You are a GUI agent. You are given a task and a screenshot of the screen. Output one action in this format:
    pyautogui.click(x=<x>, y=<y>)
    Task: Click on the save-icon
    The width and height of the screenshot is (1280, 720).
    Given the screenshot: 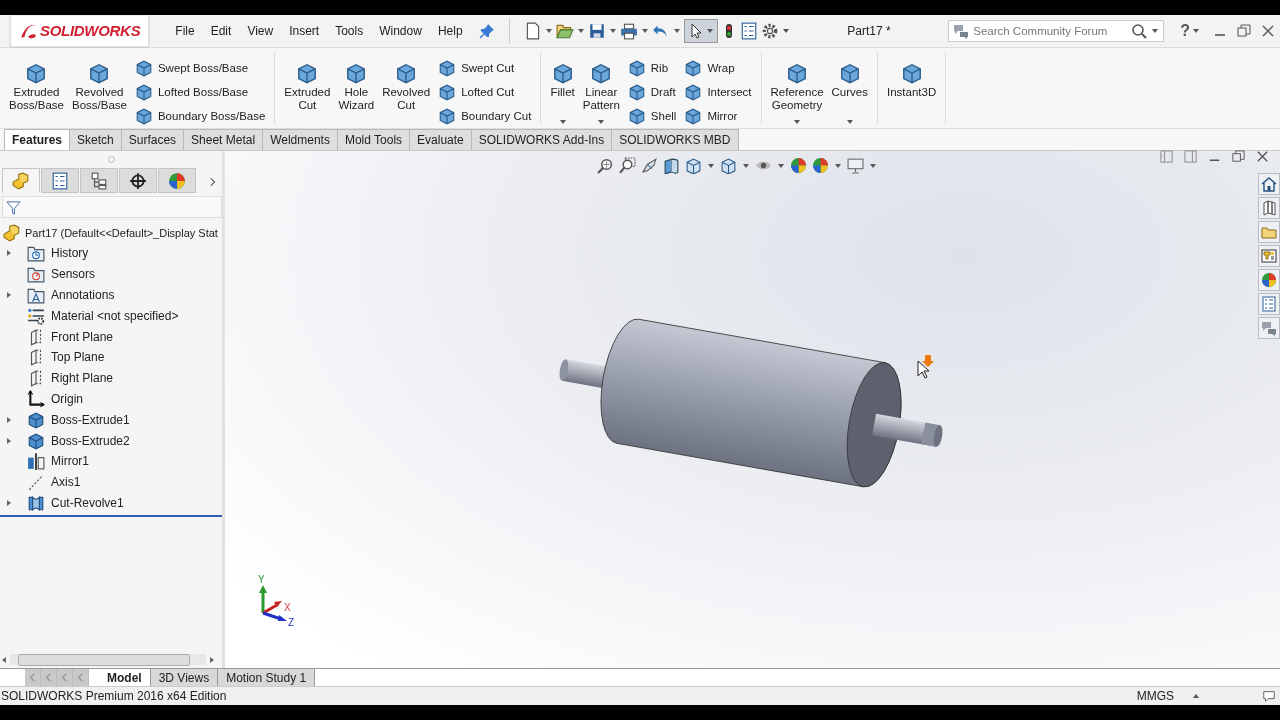 What is the action you would take?
    pyautogui.click(x=596, y=31)
    